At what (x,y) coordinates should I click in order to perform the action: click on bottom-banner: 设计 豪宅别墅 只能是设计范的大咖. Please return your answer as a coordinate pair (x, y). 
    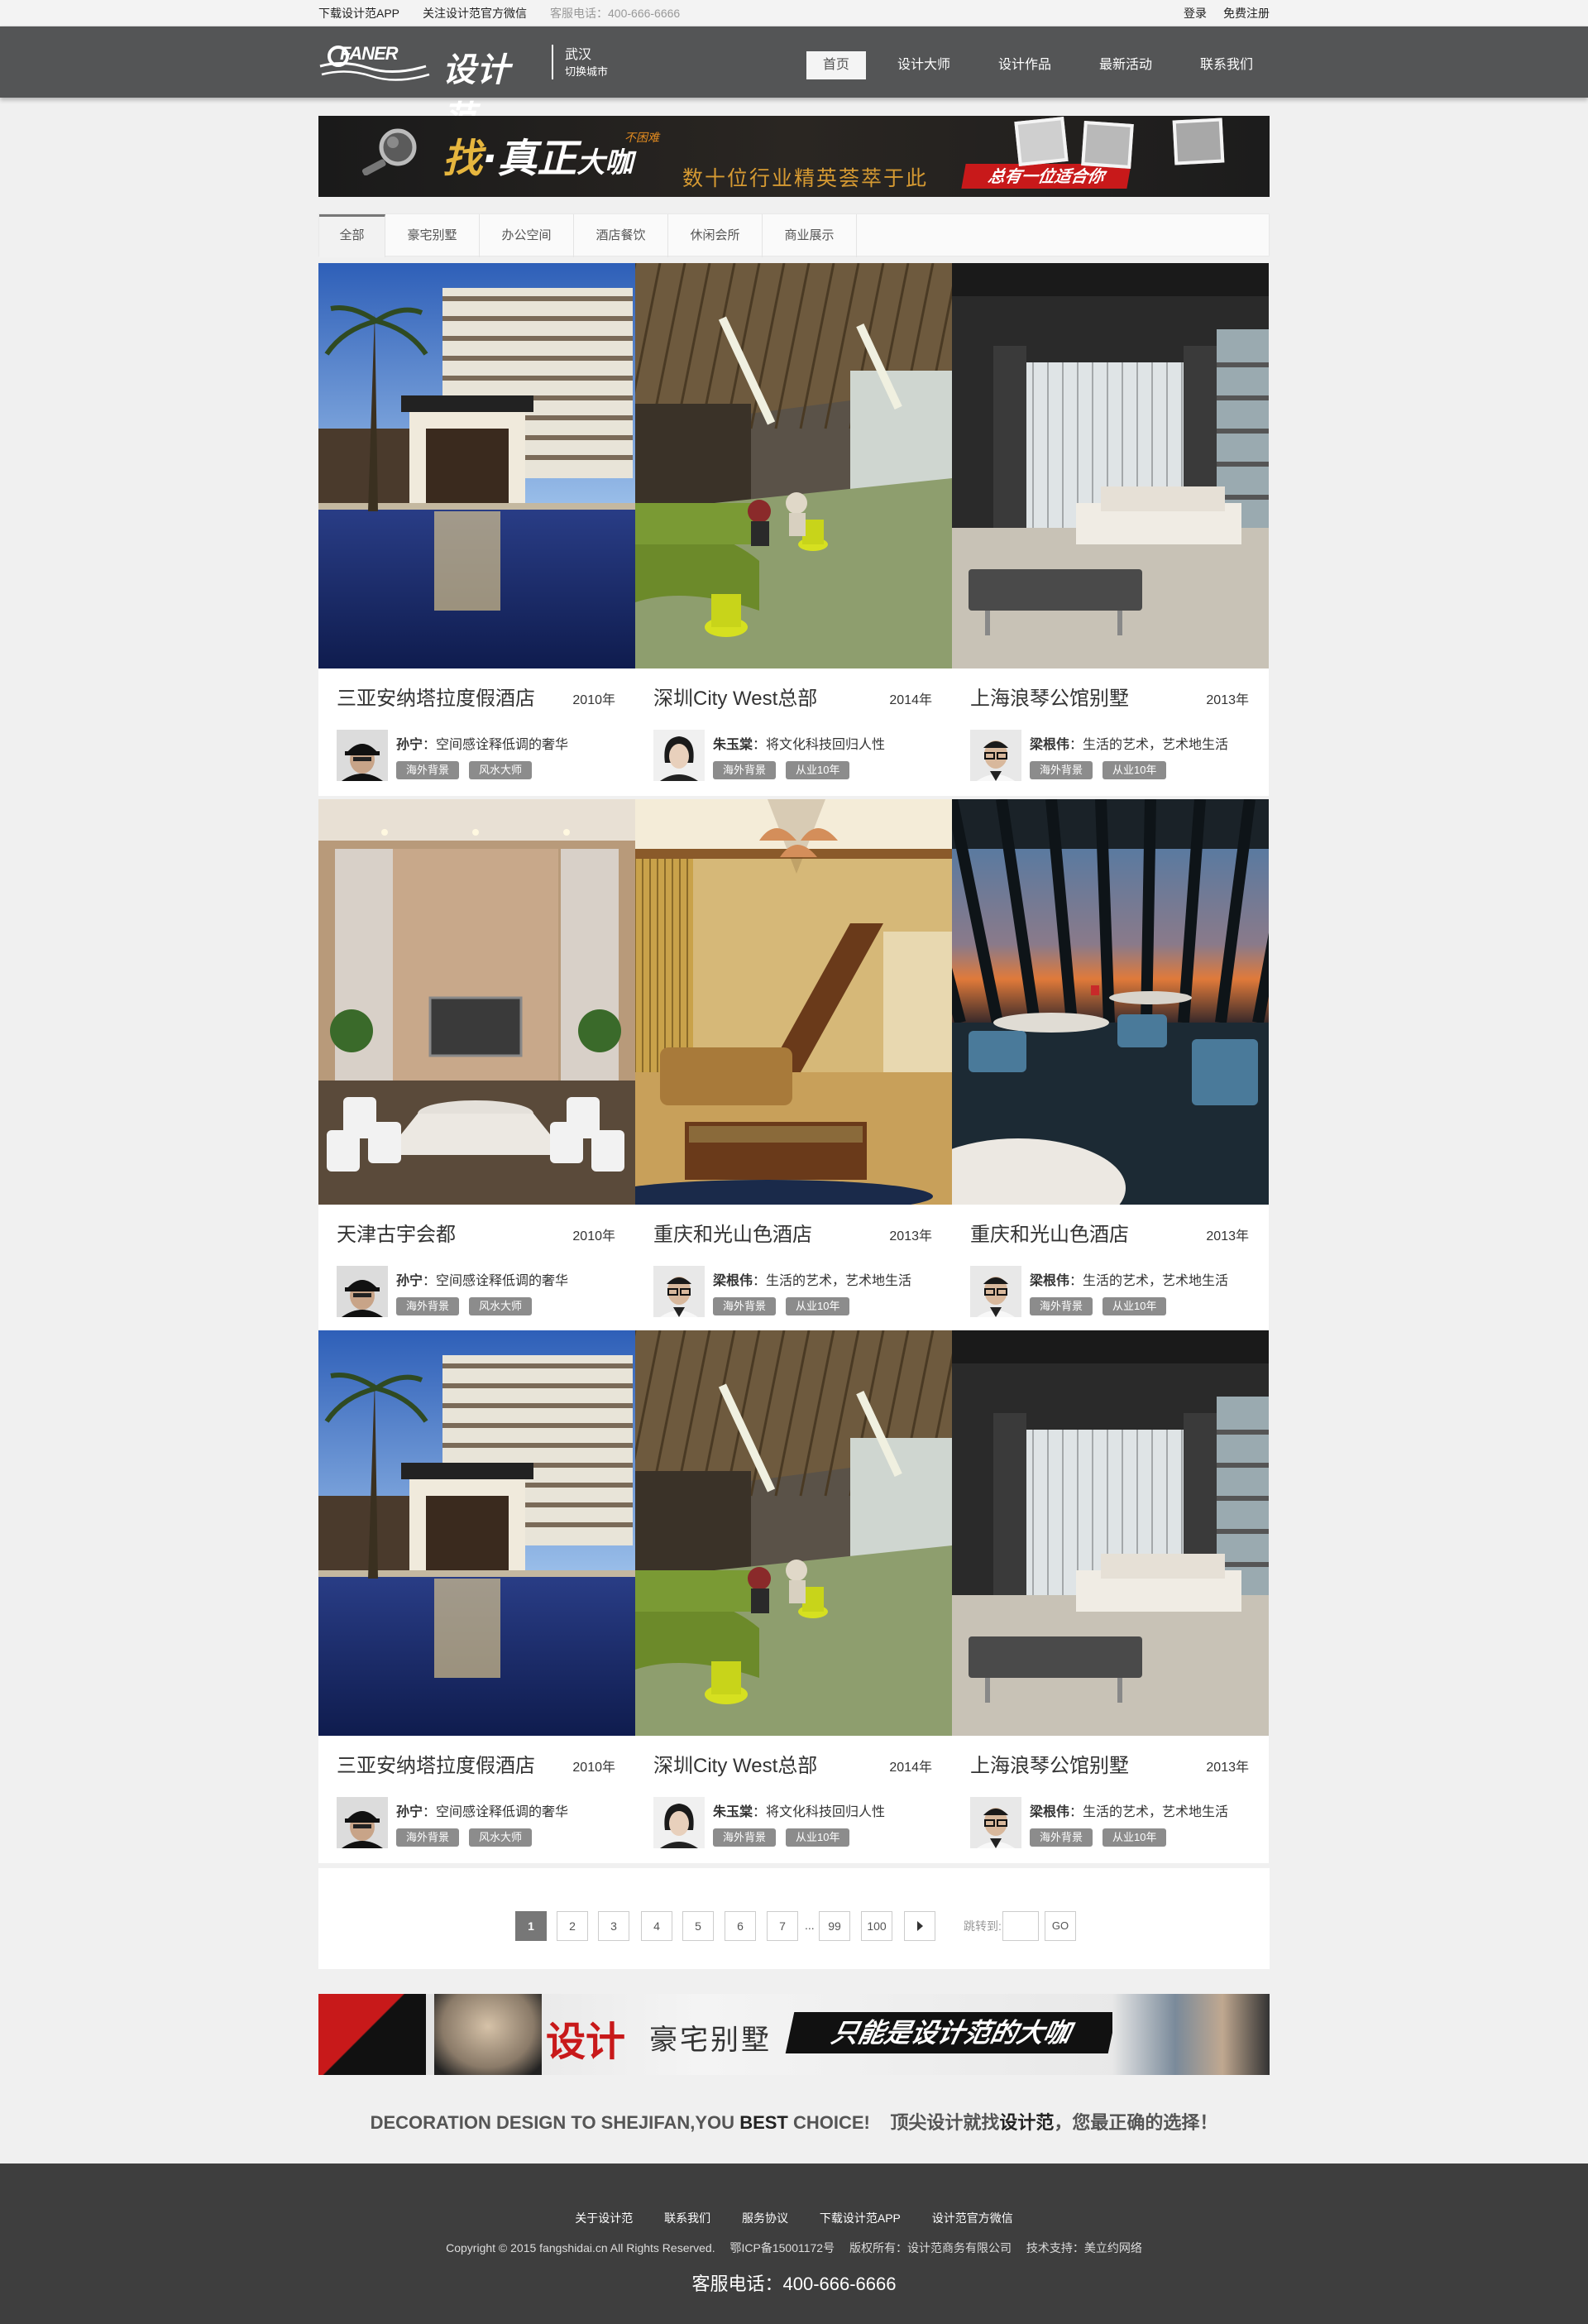
    Looking at the image, I should click on (794, 2034).